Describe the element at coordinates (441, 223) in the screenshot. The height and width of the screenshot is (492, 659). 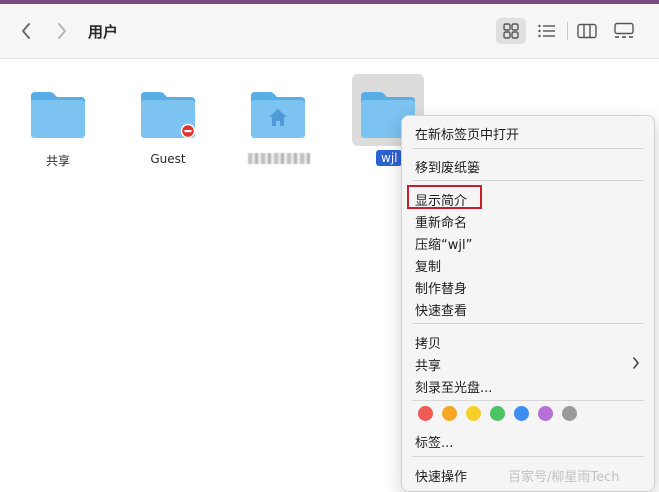
I see `menu-label: 重新命名` at that location.